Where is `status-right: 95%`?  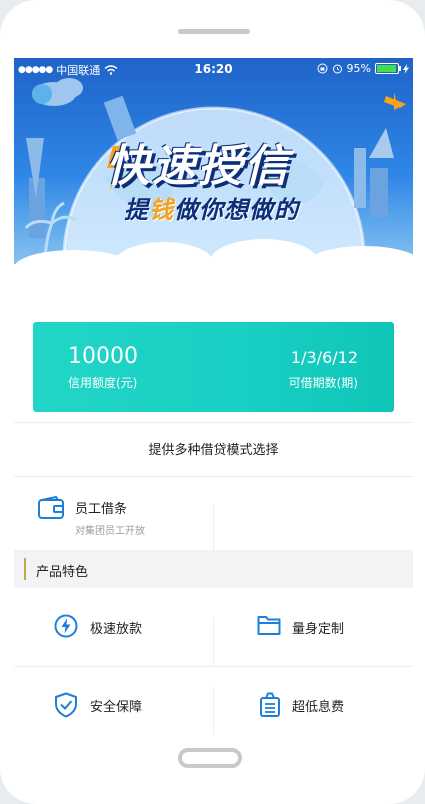 status-right: 95% is located at coordinates (363, 68).